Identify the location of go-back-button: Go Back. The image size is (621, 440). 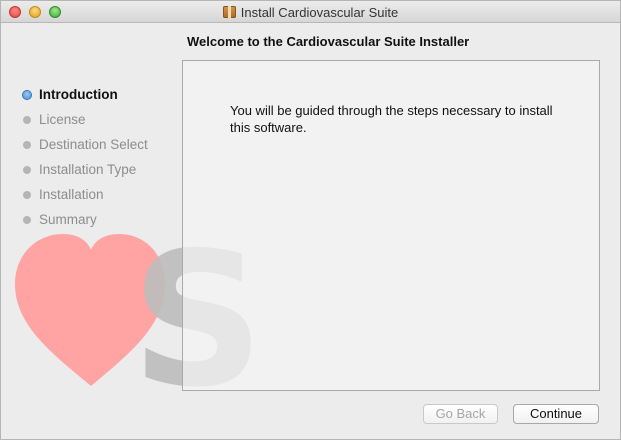
(460, 414).